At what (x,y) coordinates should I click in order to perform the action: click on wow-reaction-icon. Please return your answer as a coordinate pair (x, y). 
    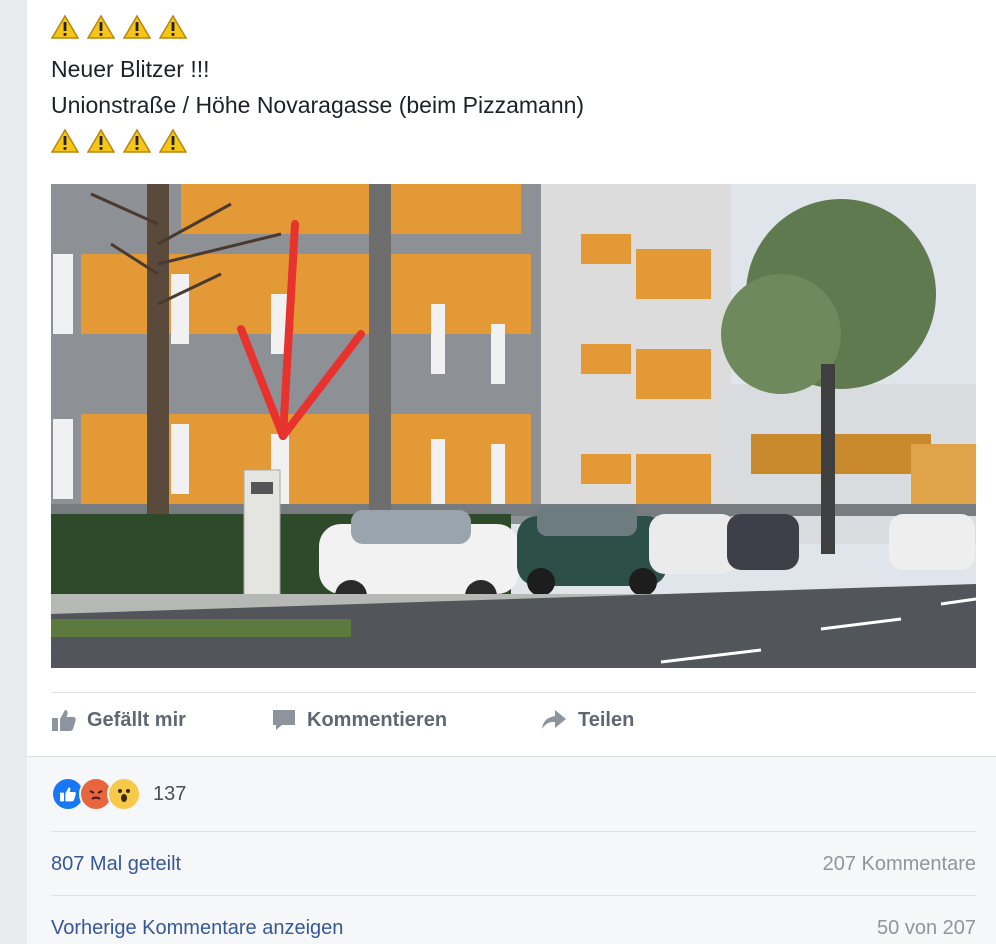
    Looking at the image, I should click on (124, 794).